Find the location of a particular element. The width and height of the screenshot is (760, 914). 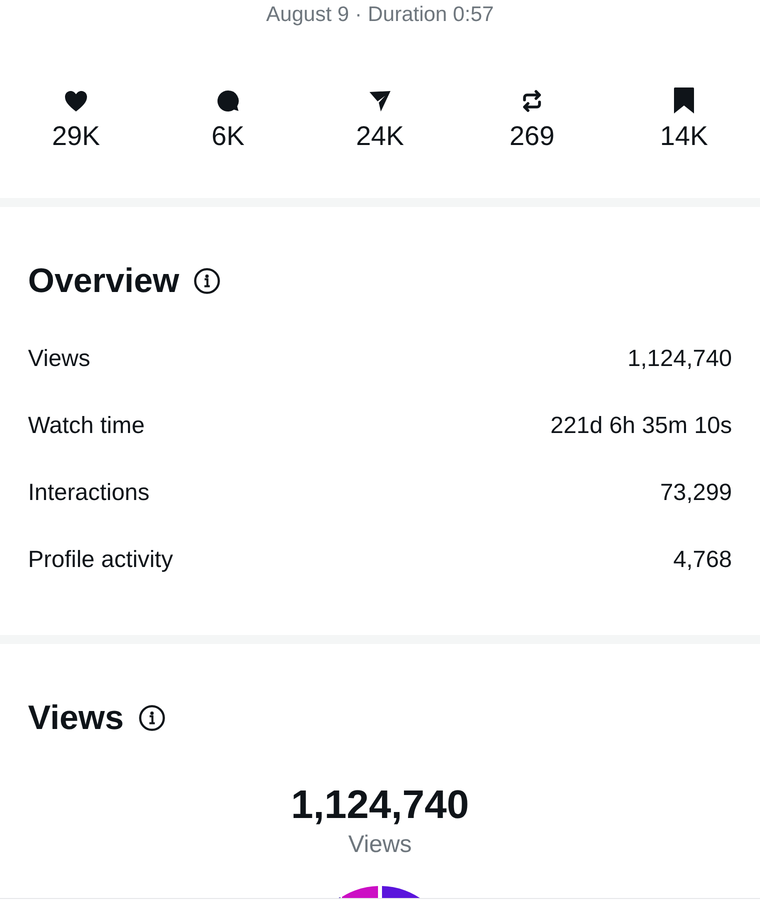

heart-icon is located at coordinates (76, 101).